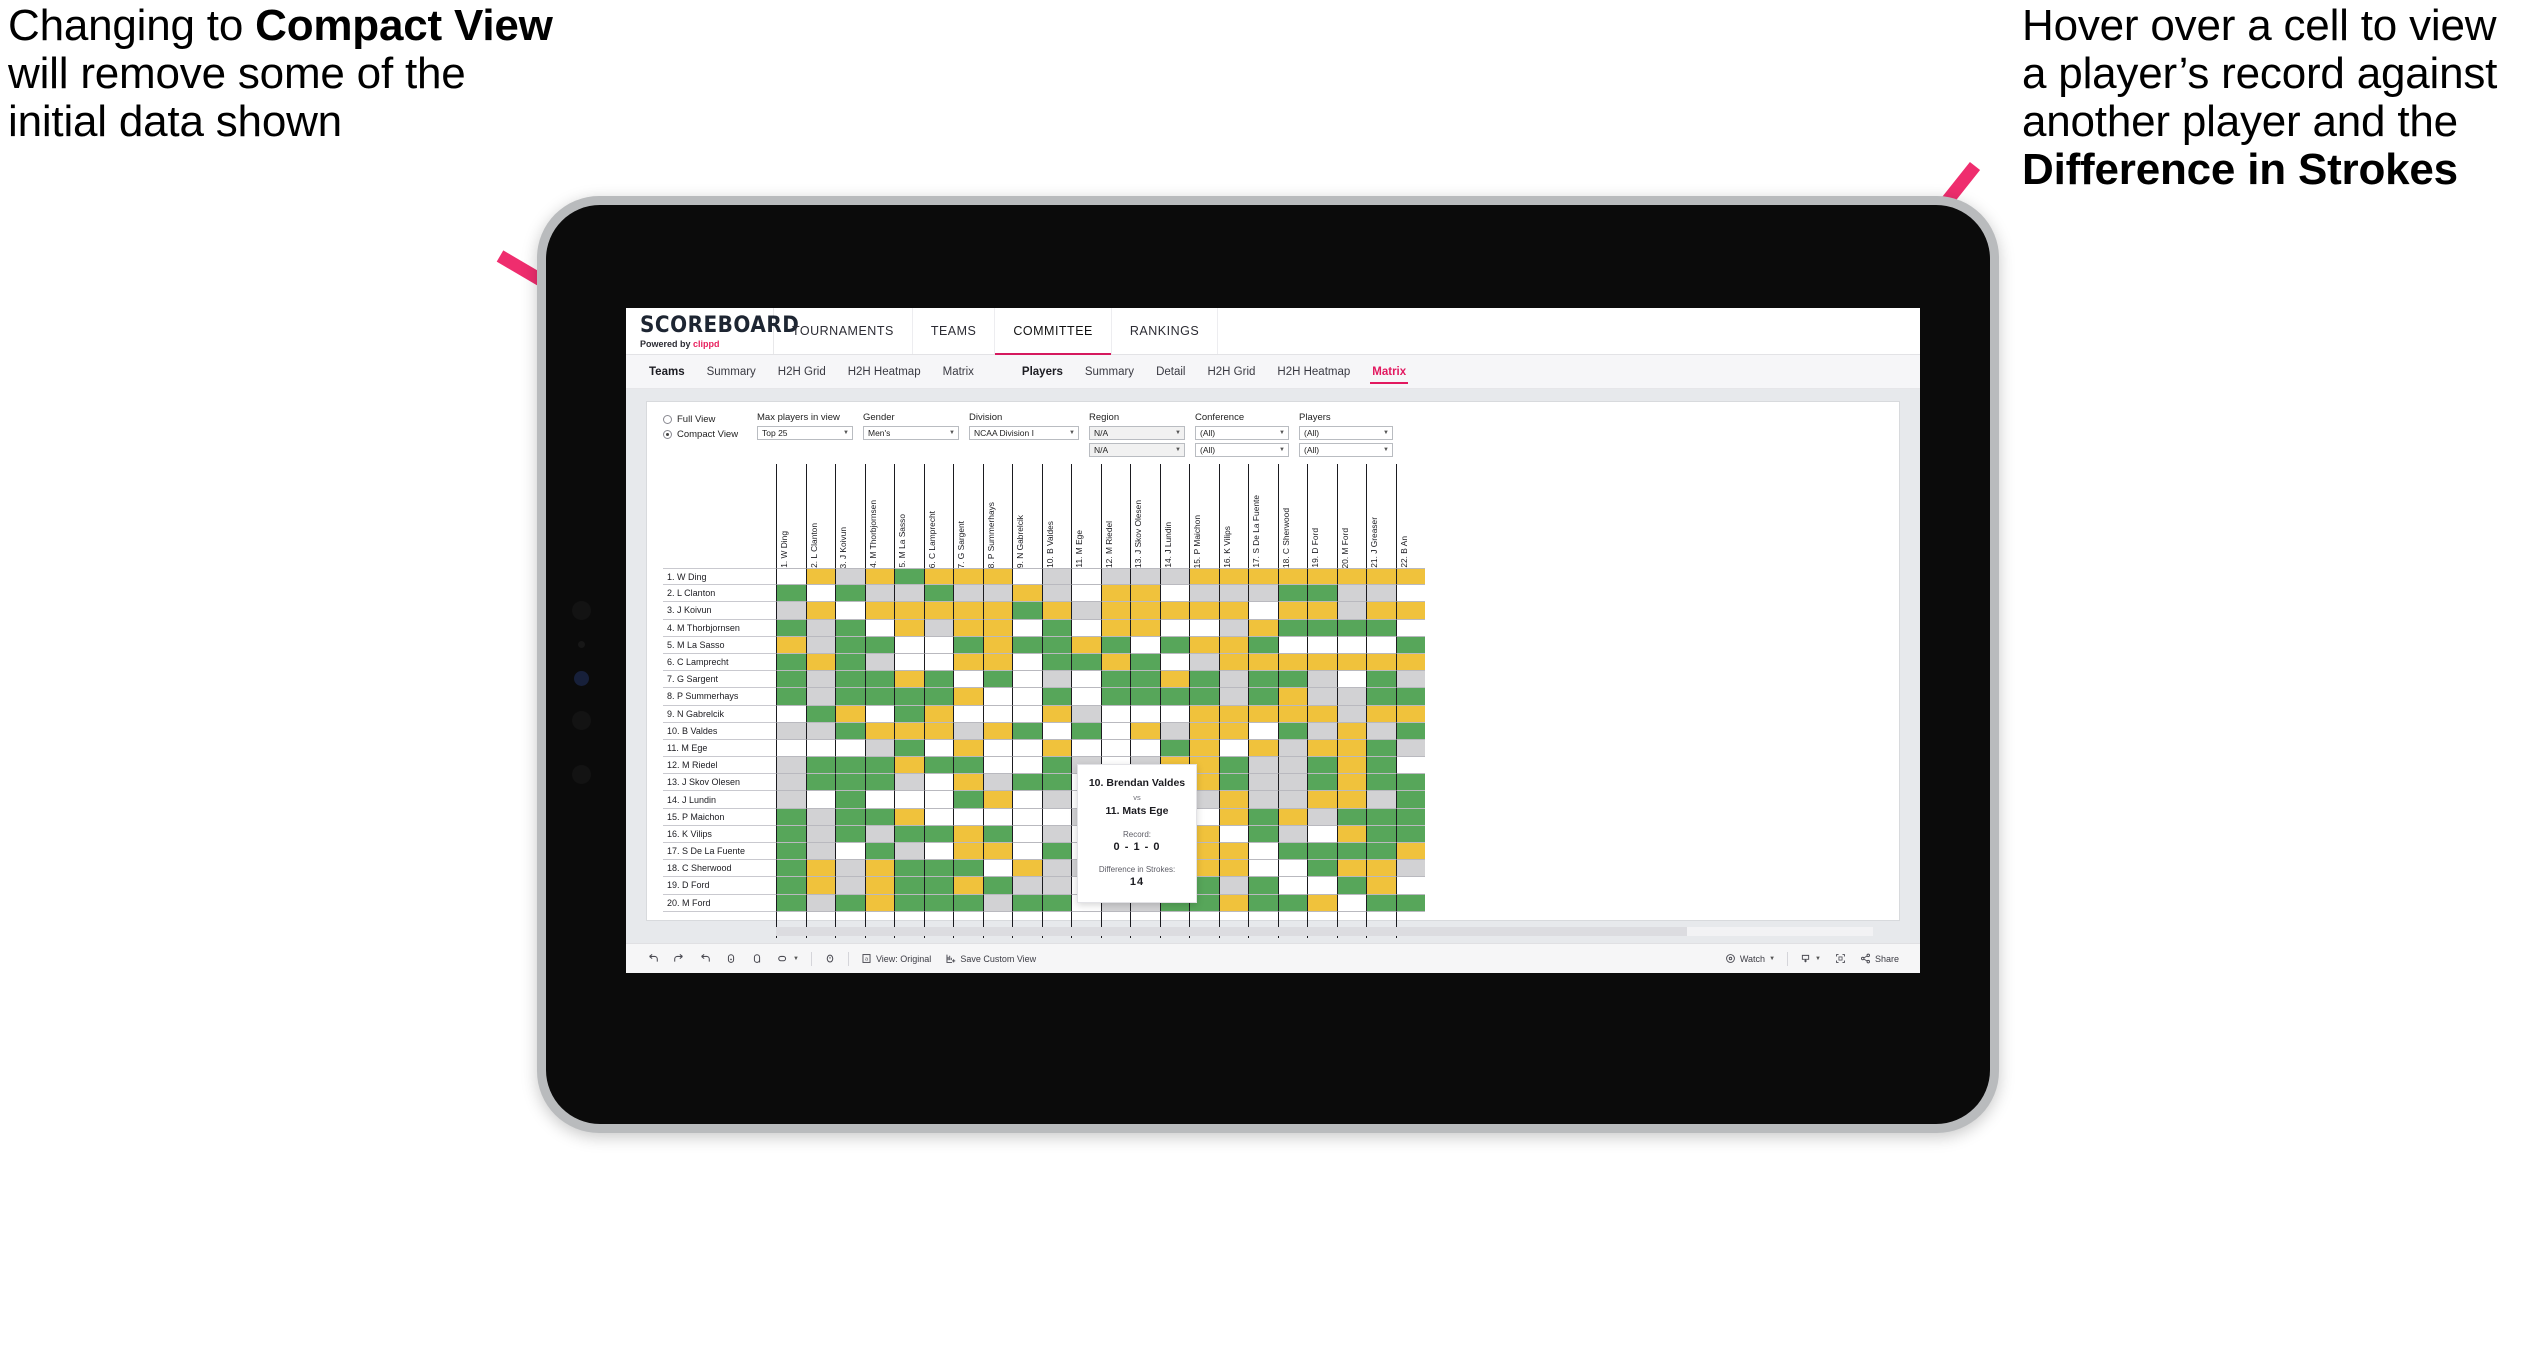  What do you see at coordinates (1042, 372) in the screenshot?
I see `subnav-item-players: Players` at bounding box center [1042, 372].